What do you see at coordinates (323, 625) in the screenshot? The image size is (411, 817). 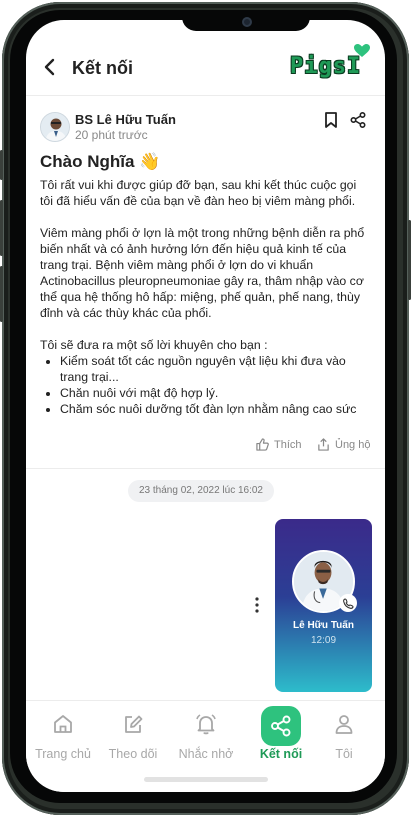 I see `caller-name: Lê Hữu Tuấn` at bounding box center [323, 625].